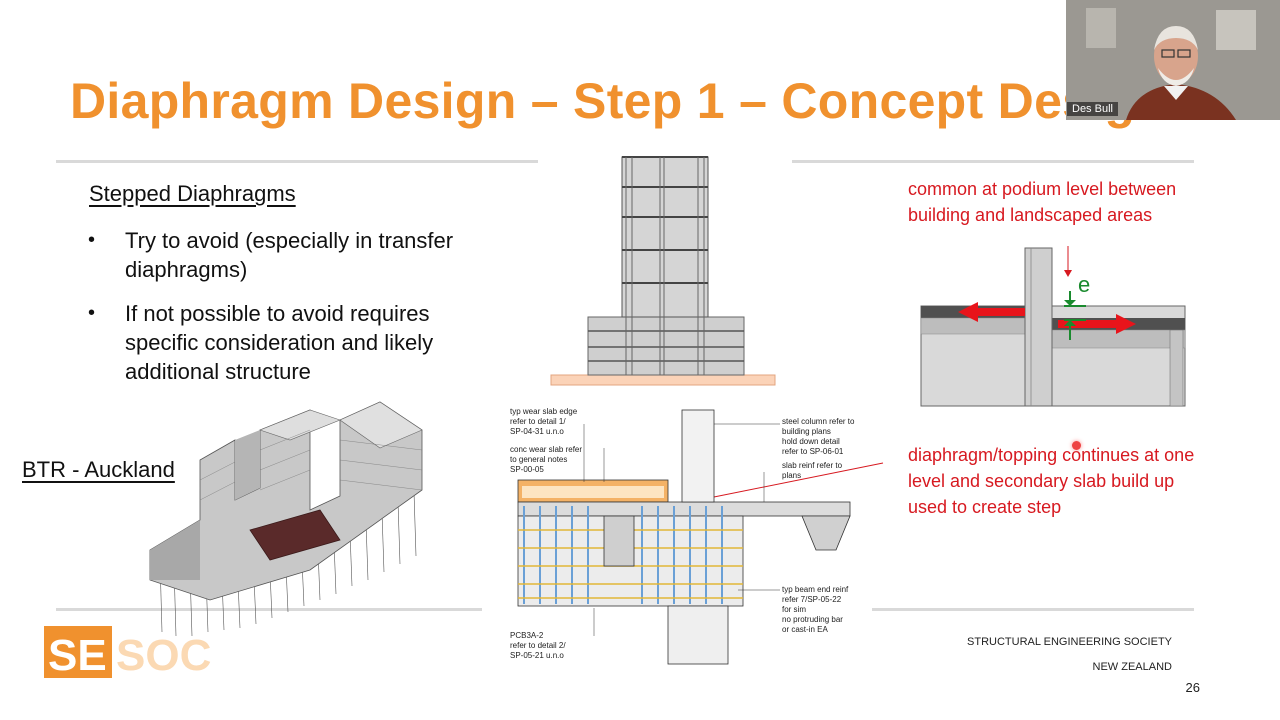 This screenshot has width=1280, height=720. I want to click on footer-line-1: STRUCTURAL ENGINEERING SOCIETY, so click(1069, 642).